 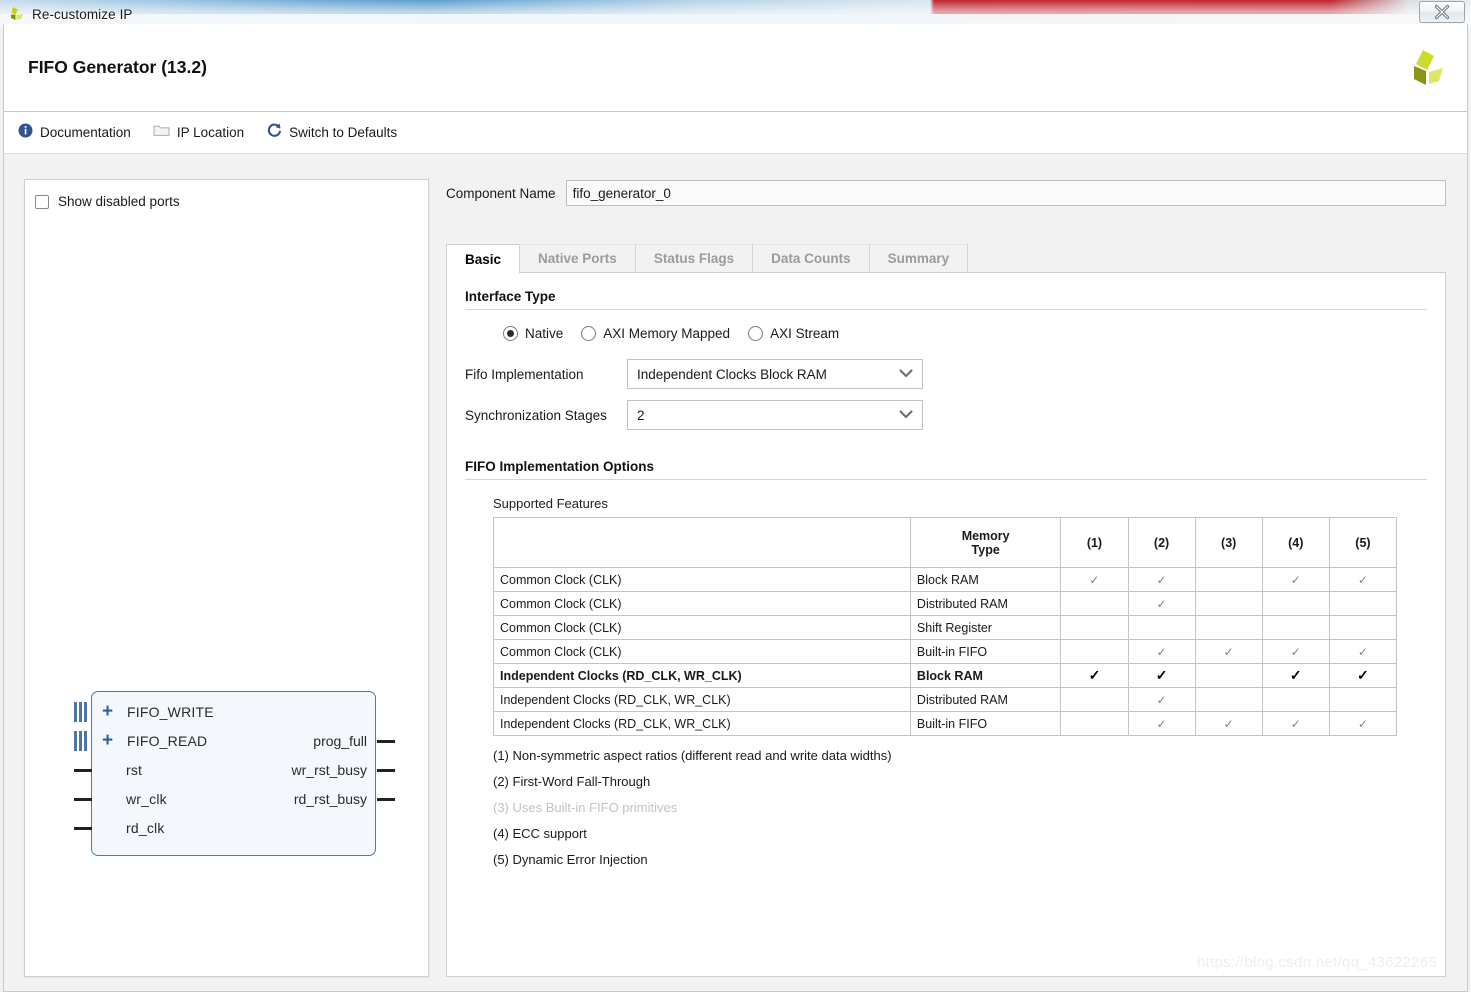 What do you see at coordinates (946, 333) in the screenshot?
I see `interface-type-radio-group: Native AXI Memory Mapped AXI Stream` at bounding box center [946, 333].